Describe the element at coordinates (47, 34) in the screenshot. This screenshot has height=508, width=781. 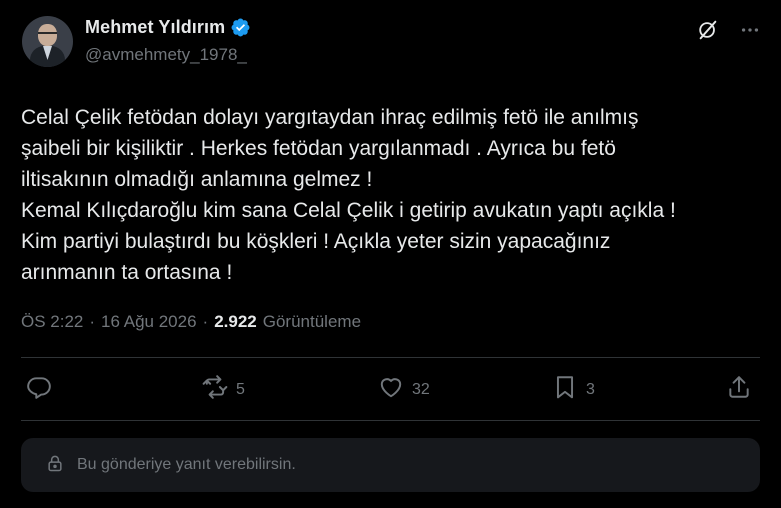
I see `avatar-glasses` at that location.